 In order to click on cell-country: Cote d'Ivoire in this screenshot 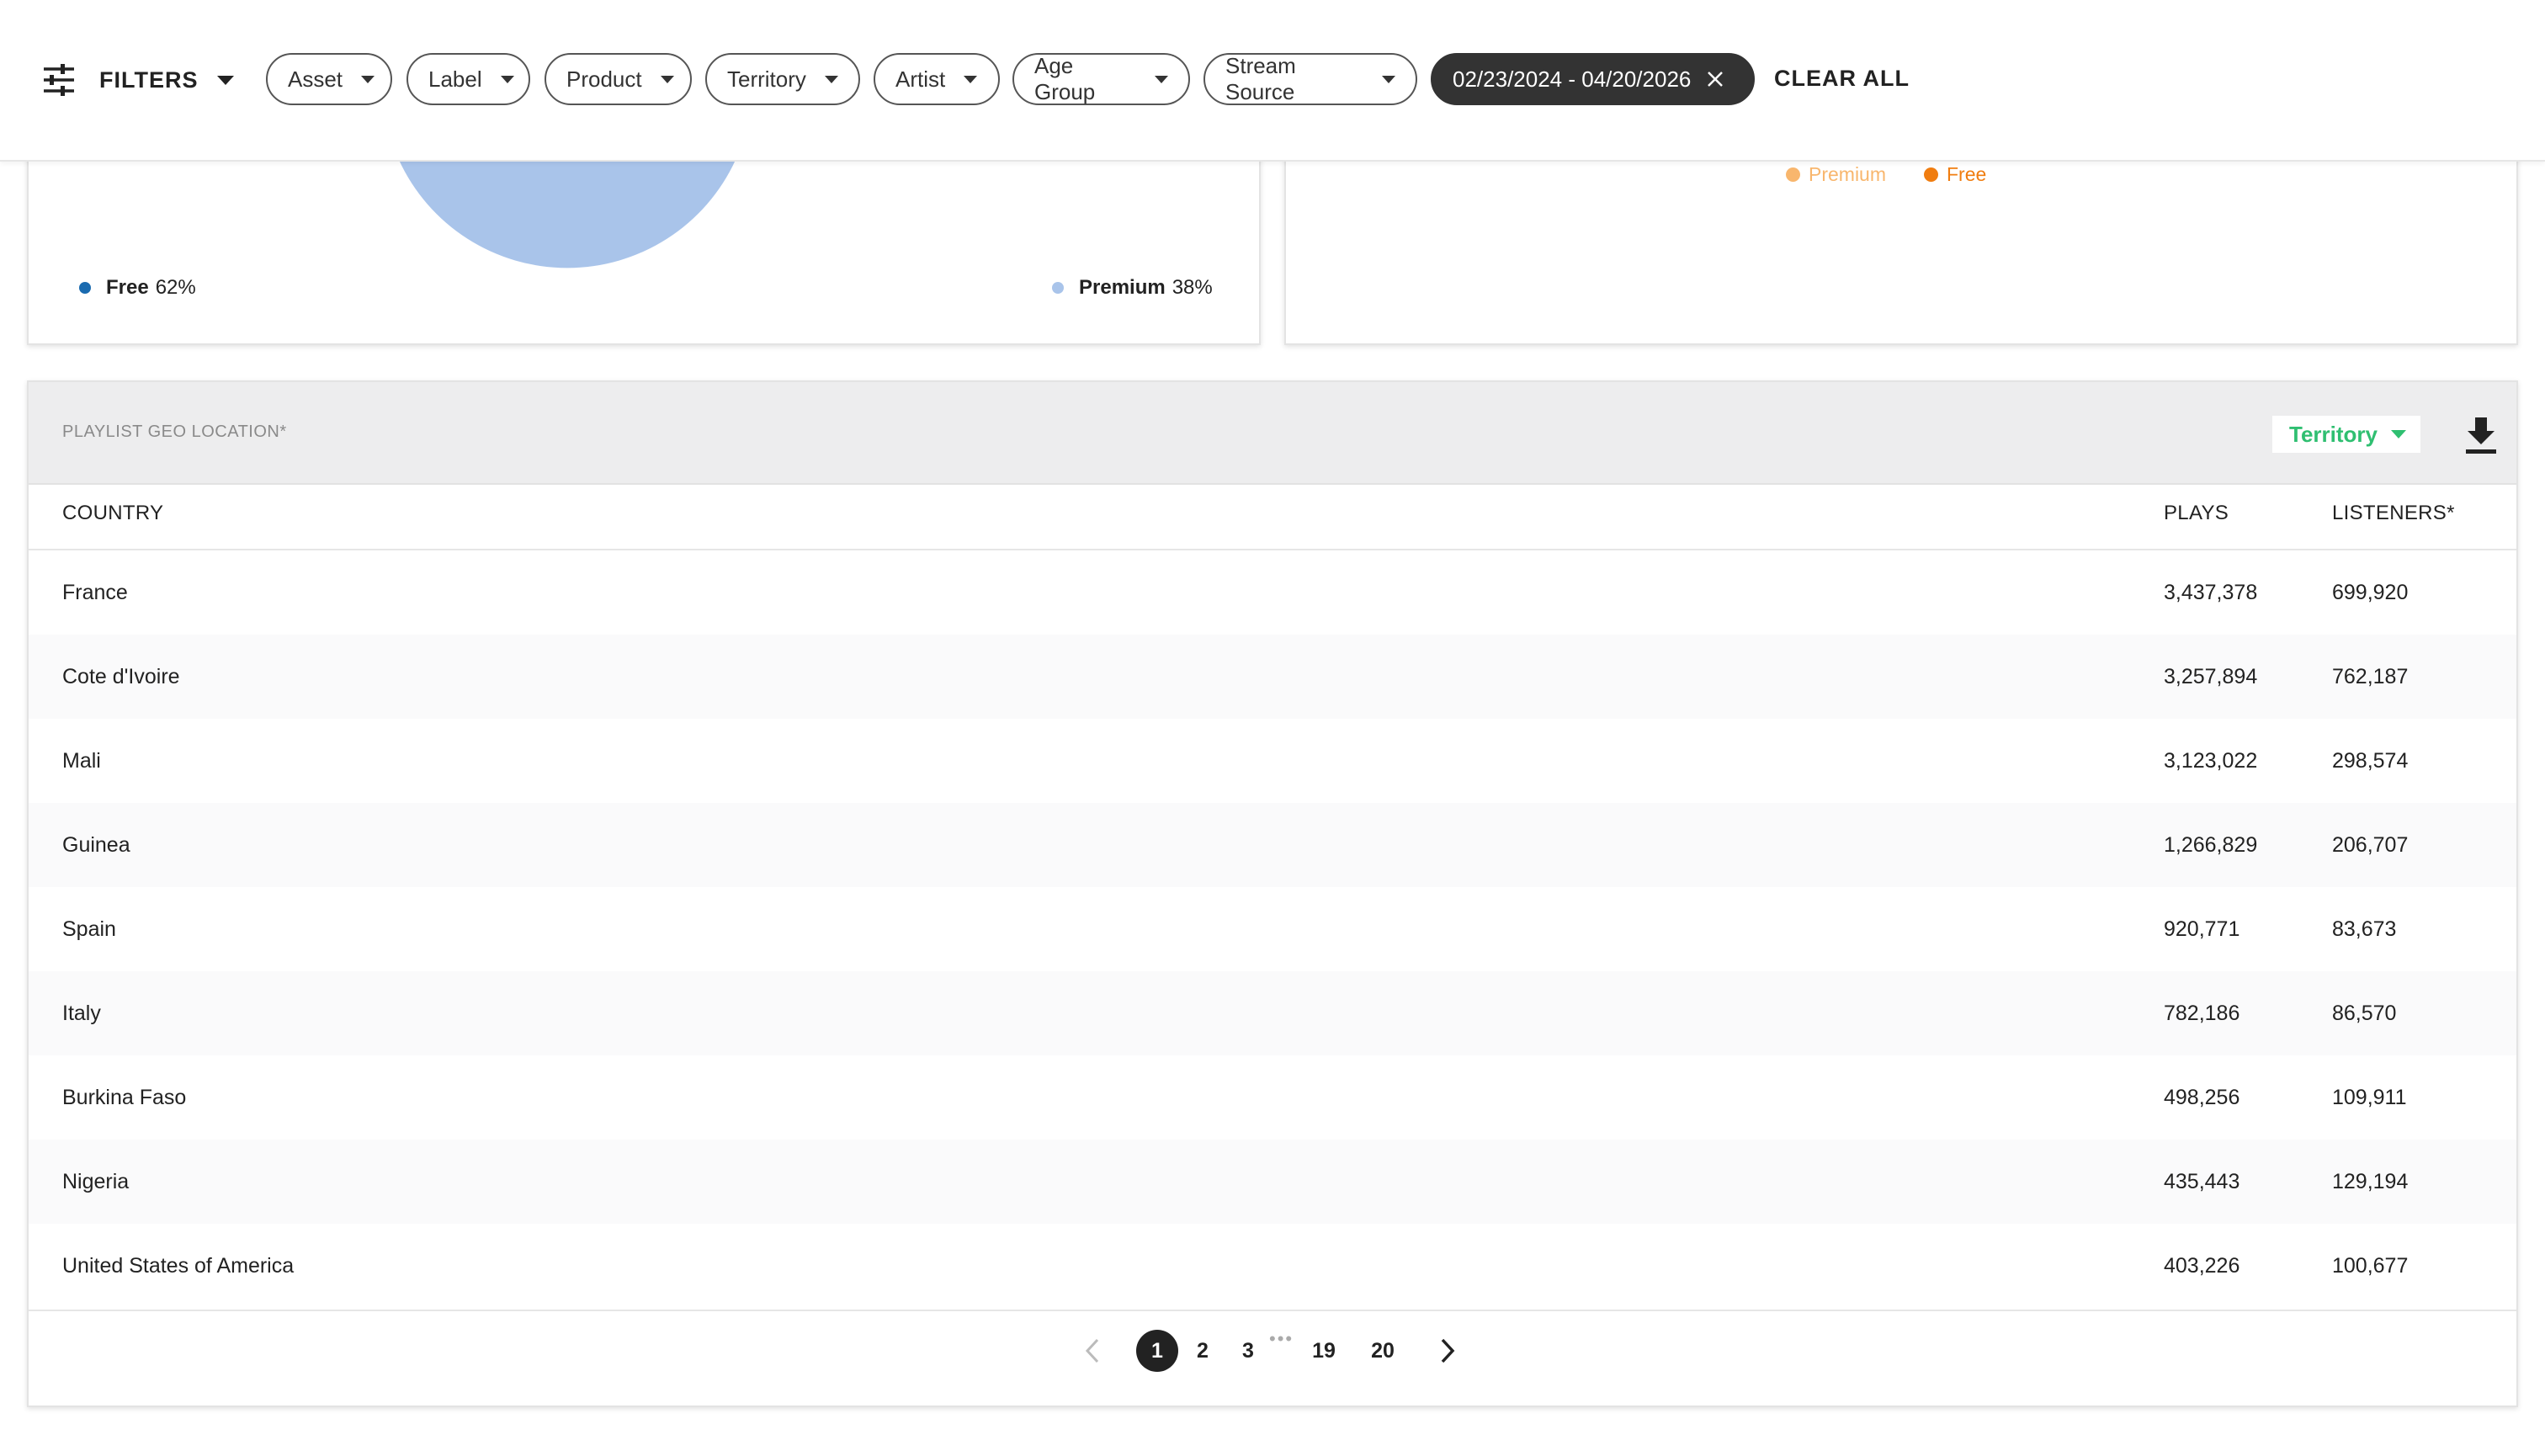, I will do `click(121, 676)`.